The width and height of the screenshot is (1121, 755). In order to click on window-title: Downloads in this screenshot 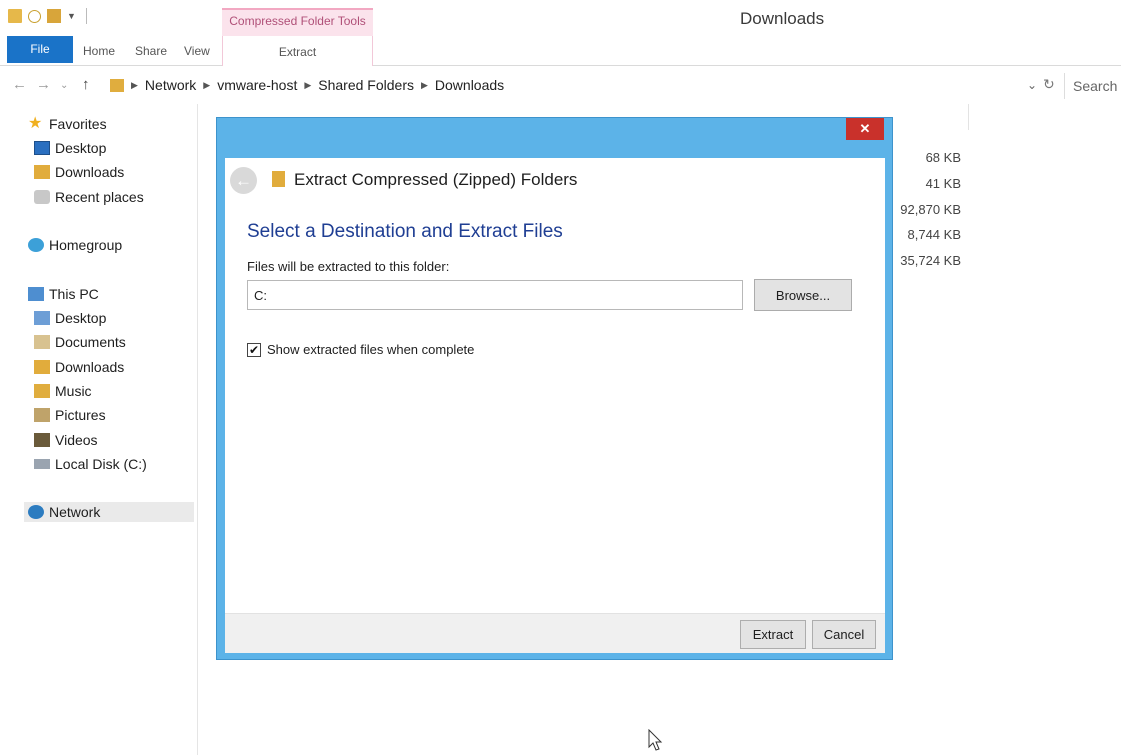, I will do `click(782, 18)`.